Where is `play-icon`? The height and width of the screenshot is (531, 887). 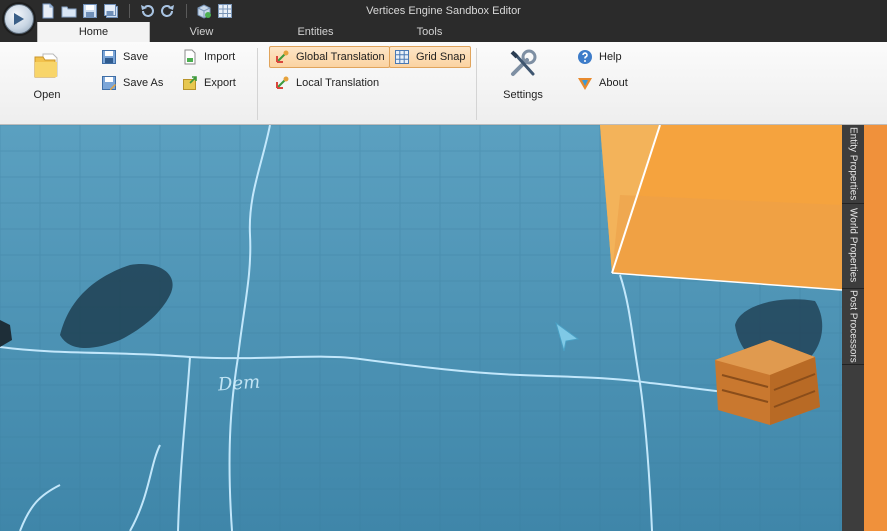 play-icon is located at coordinates (19, 19).